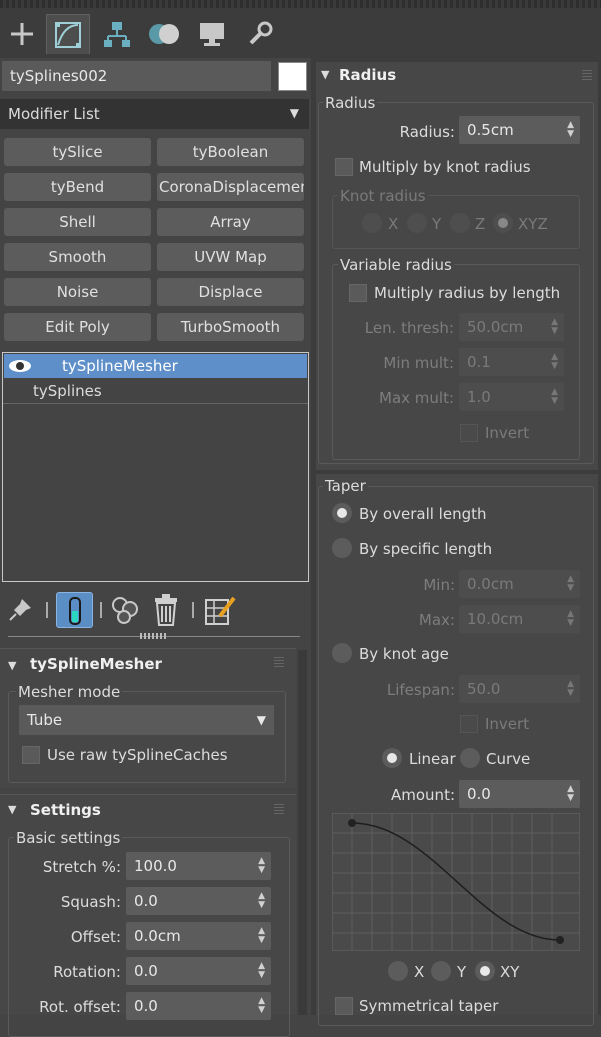 The image size is (601, 1037). Describe the element at coordinates (164, 34) in the screenshot. I see `motion-tab` at that location.